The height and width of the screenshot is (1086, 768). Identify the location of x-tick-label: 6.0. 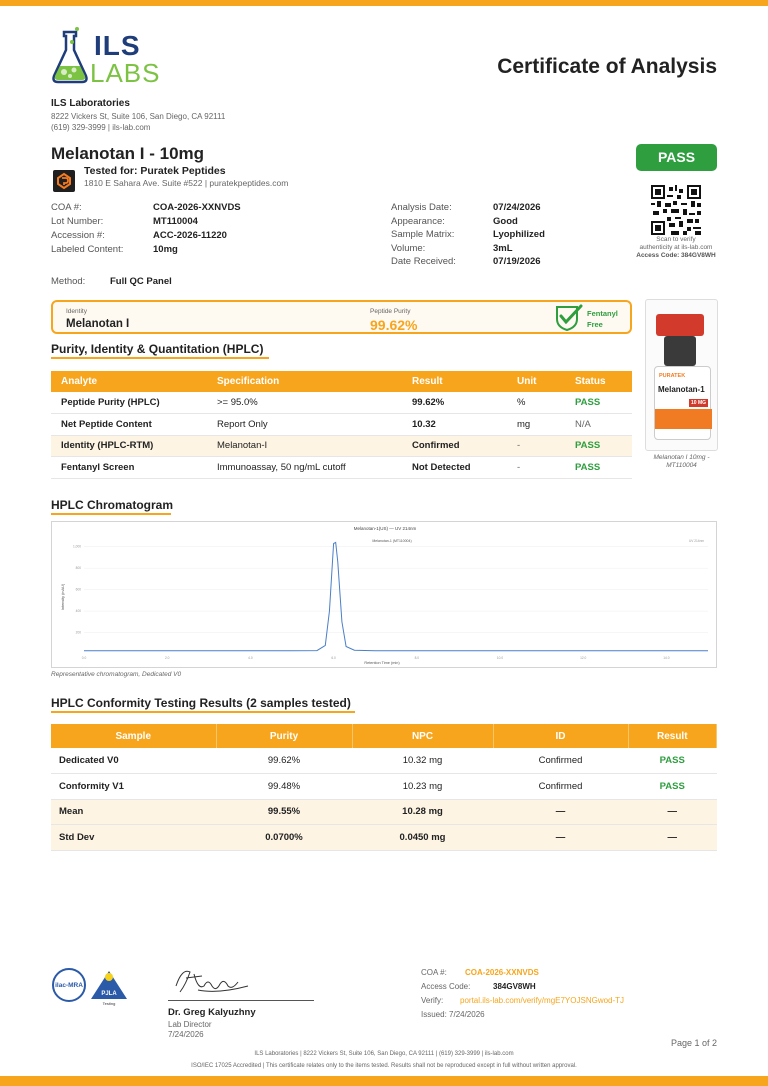
(333, 658).